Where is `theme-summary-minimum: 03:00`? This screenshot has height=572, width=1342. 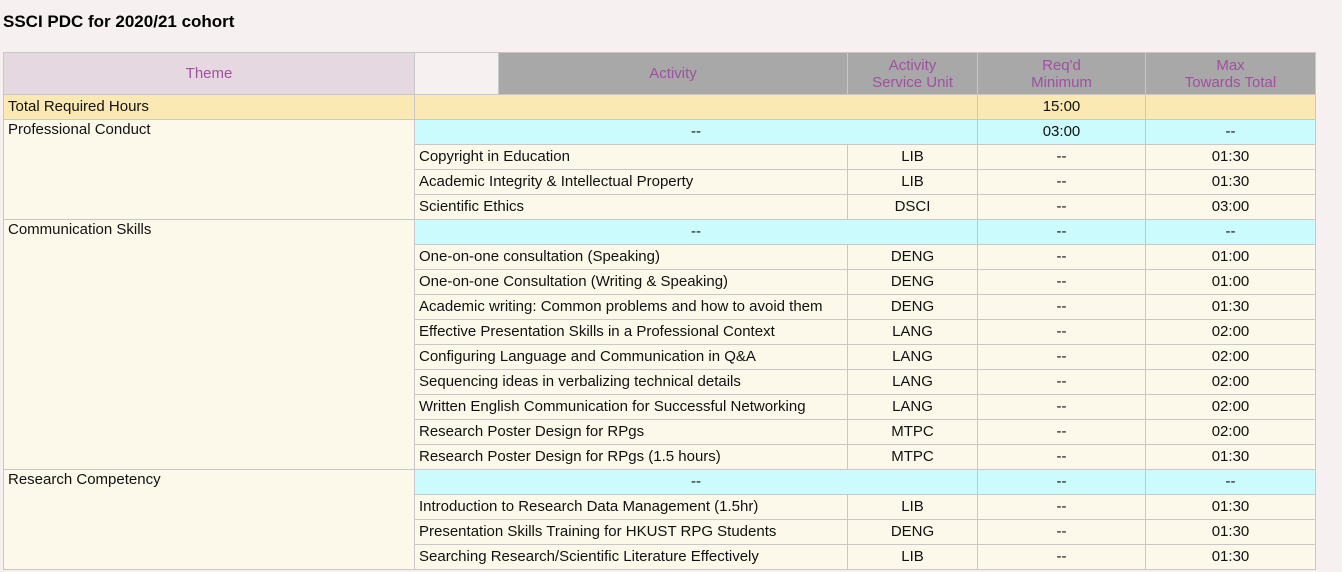 theme-summary-minimum: 03:00 is located at coordinates (1061, 132).